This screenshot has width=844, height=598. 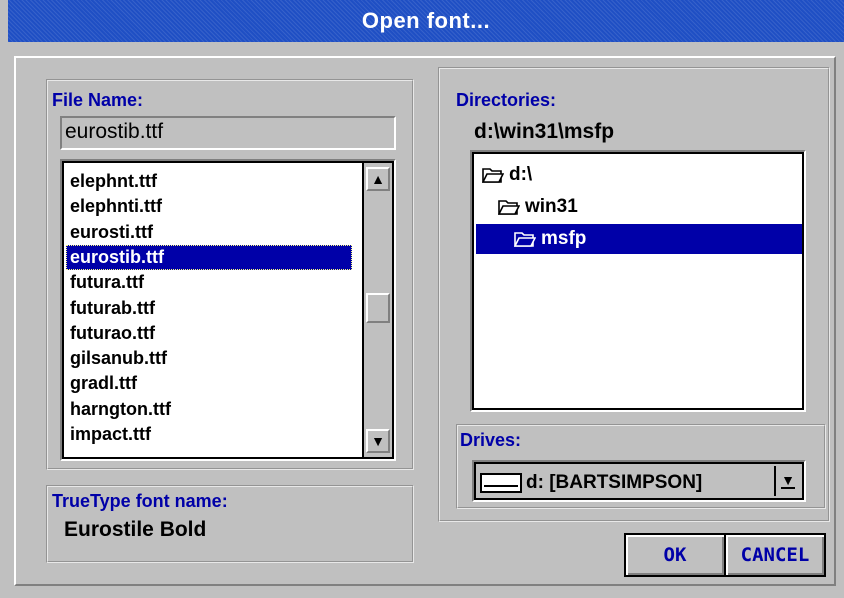 I want to click on scroll-thumb, so click(x=378, y=308).